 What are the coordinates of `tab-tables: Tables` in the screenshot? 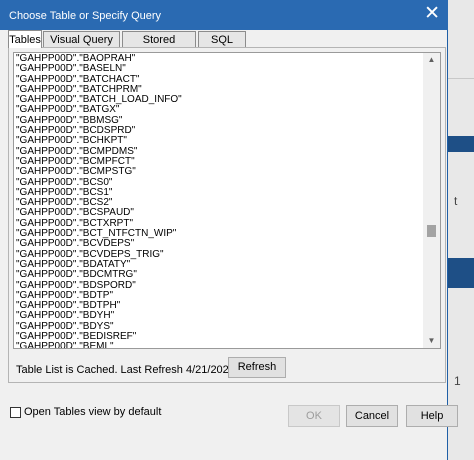 It's located at (25, 39).